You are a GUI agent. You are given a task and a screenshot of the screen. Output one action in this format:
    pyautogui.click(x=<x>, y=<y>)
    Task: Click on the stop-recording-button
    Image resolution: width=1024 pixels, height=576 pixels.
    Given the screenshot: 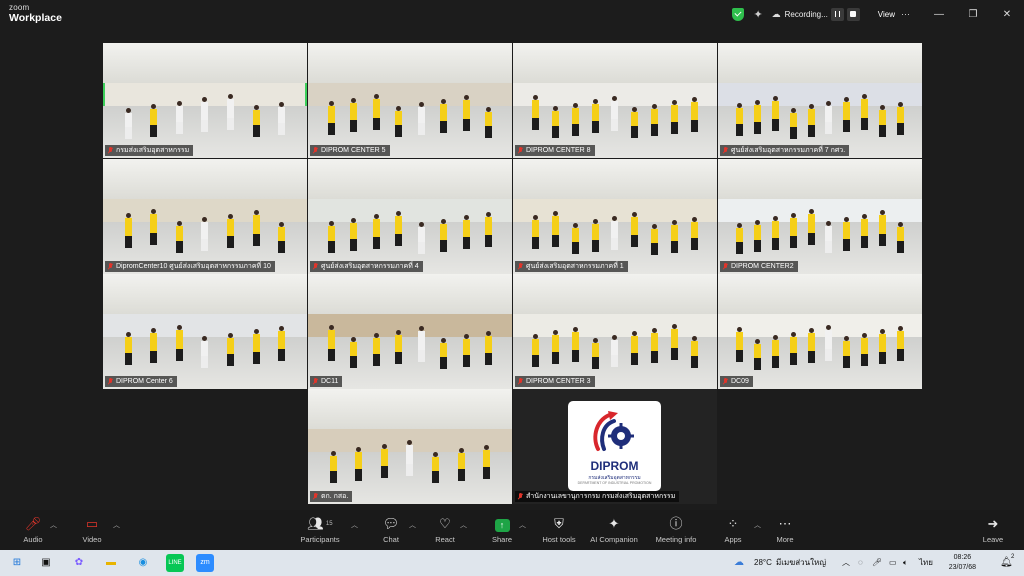 What is the action you would take?
    pyautogui.click(x=853, y=14)
    